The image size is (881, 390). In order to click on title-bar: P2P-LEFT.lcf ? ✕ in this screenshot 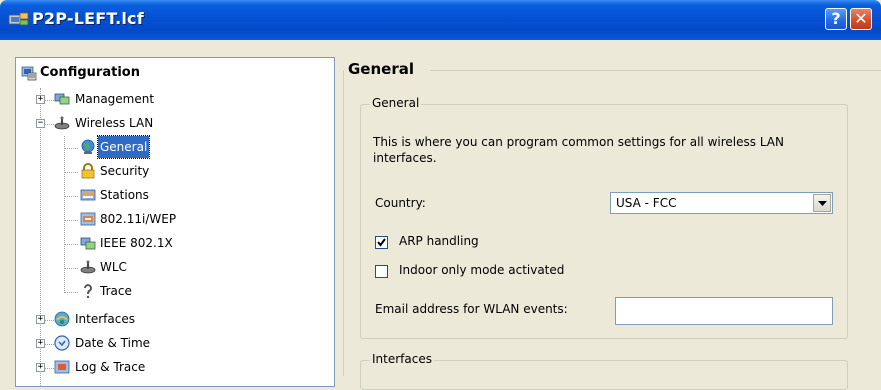, I will do `click(440, 20)`.